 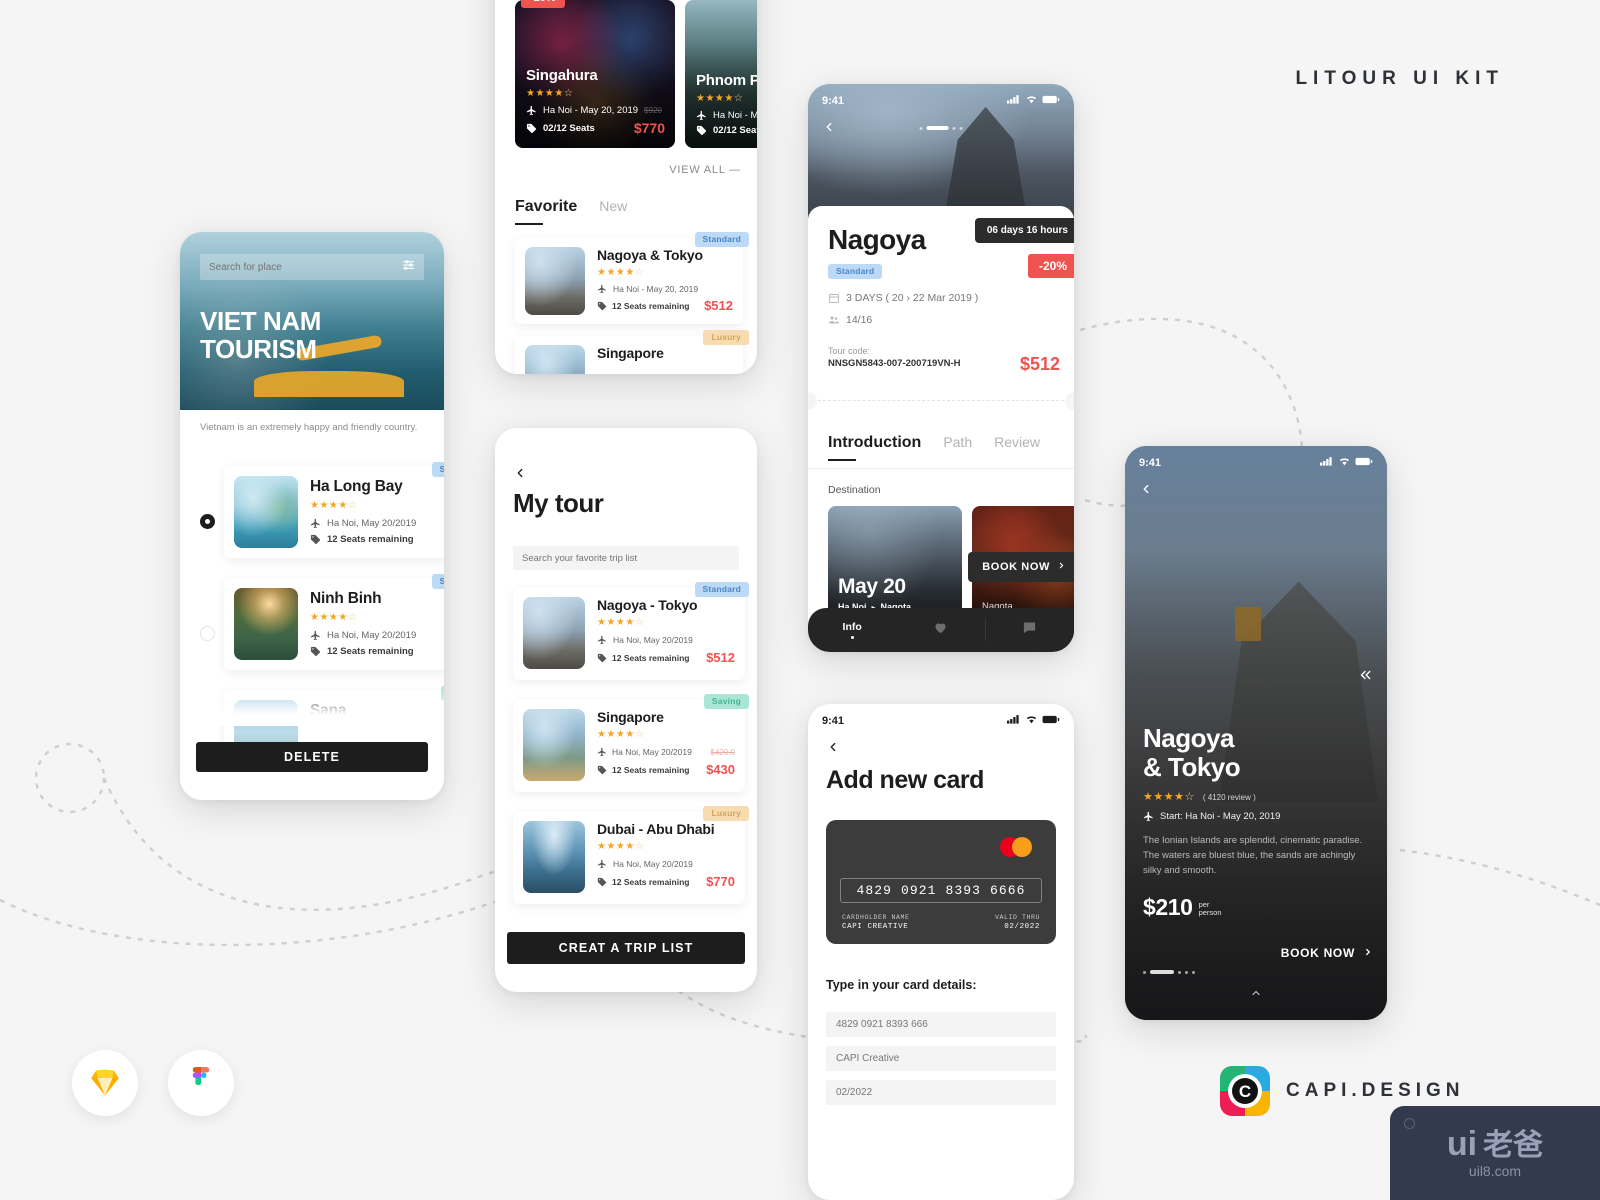 What do you see at coordinates (941, 890) in the screenshot?
I see `card-number: 4829 0921 8393 6666` at bounding box center [941, 890].